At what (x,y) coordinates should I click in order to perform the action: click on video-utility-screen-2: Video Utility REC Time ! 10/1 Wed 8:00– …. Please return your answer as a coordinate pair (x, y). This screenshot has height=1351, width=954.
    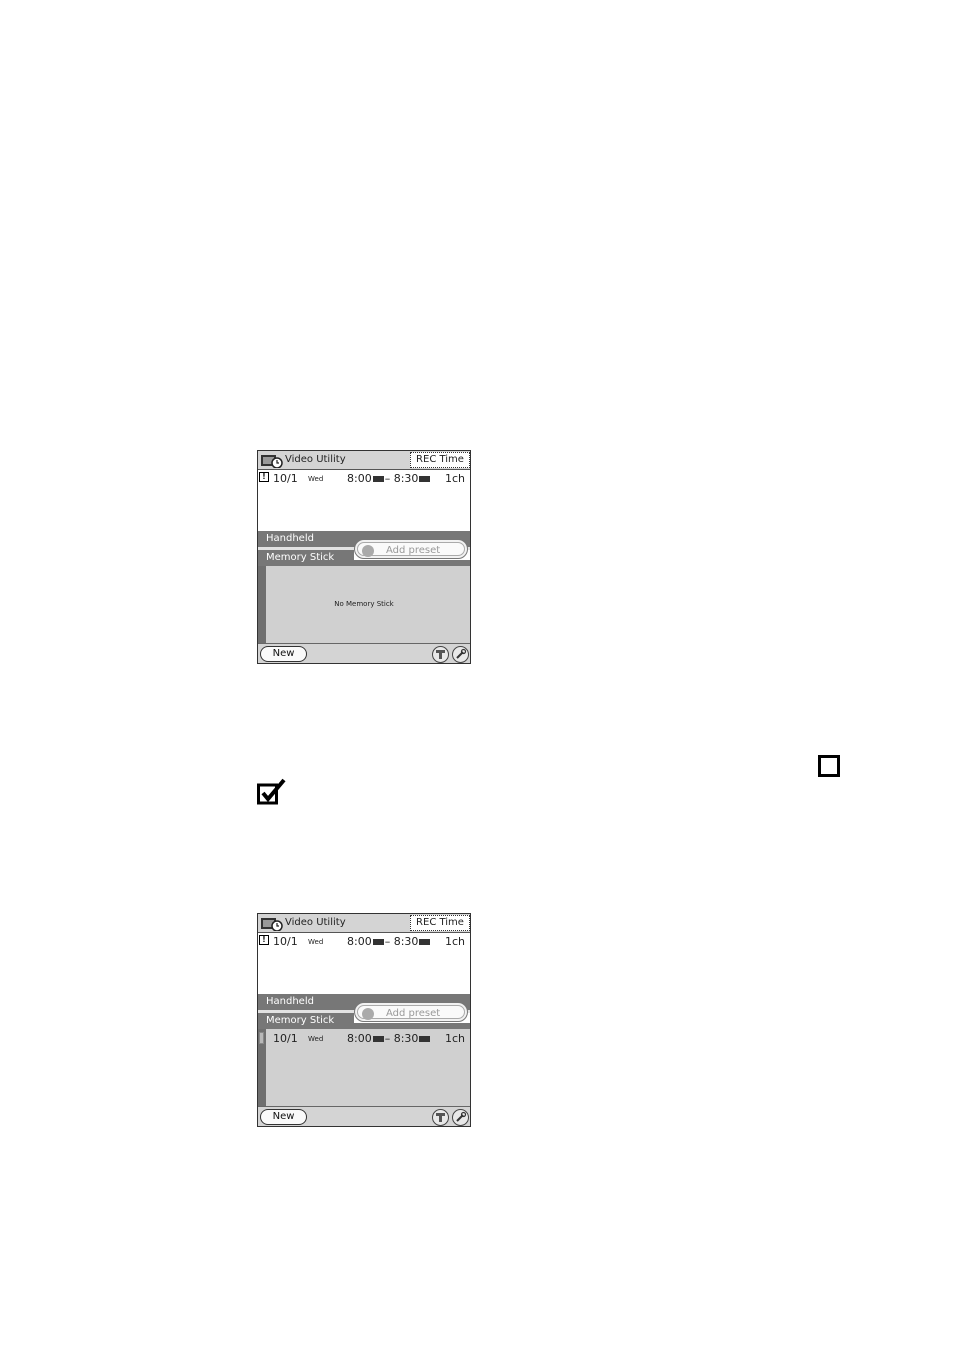
    Looking at the image, I should click on (364, 1020).